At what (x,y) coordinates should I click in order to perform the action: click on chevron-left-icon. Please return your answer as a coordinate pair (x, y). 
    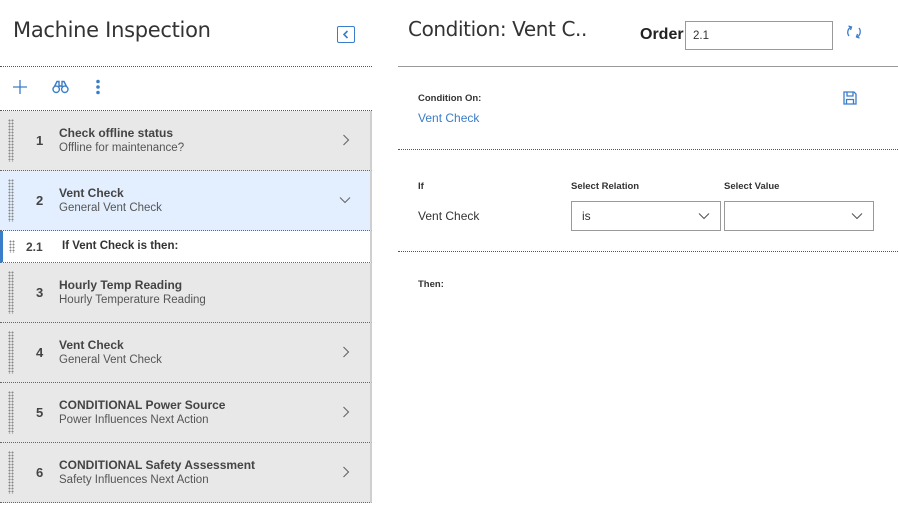
    Looking at the image, I should click on (345, 34).